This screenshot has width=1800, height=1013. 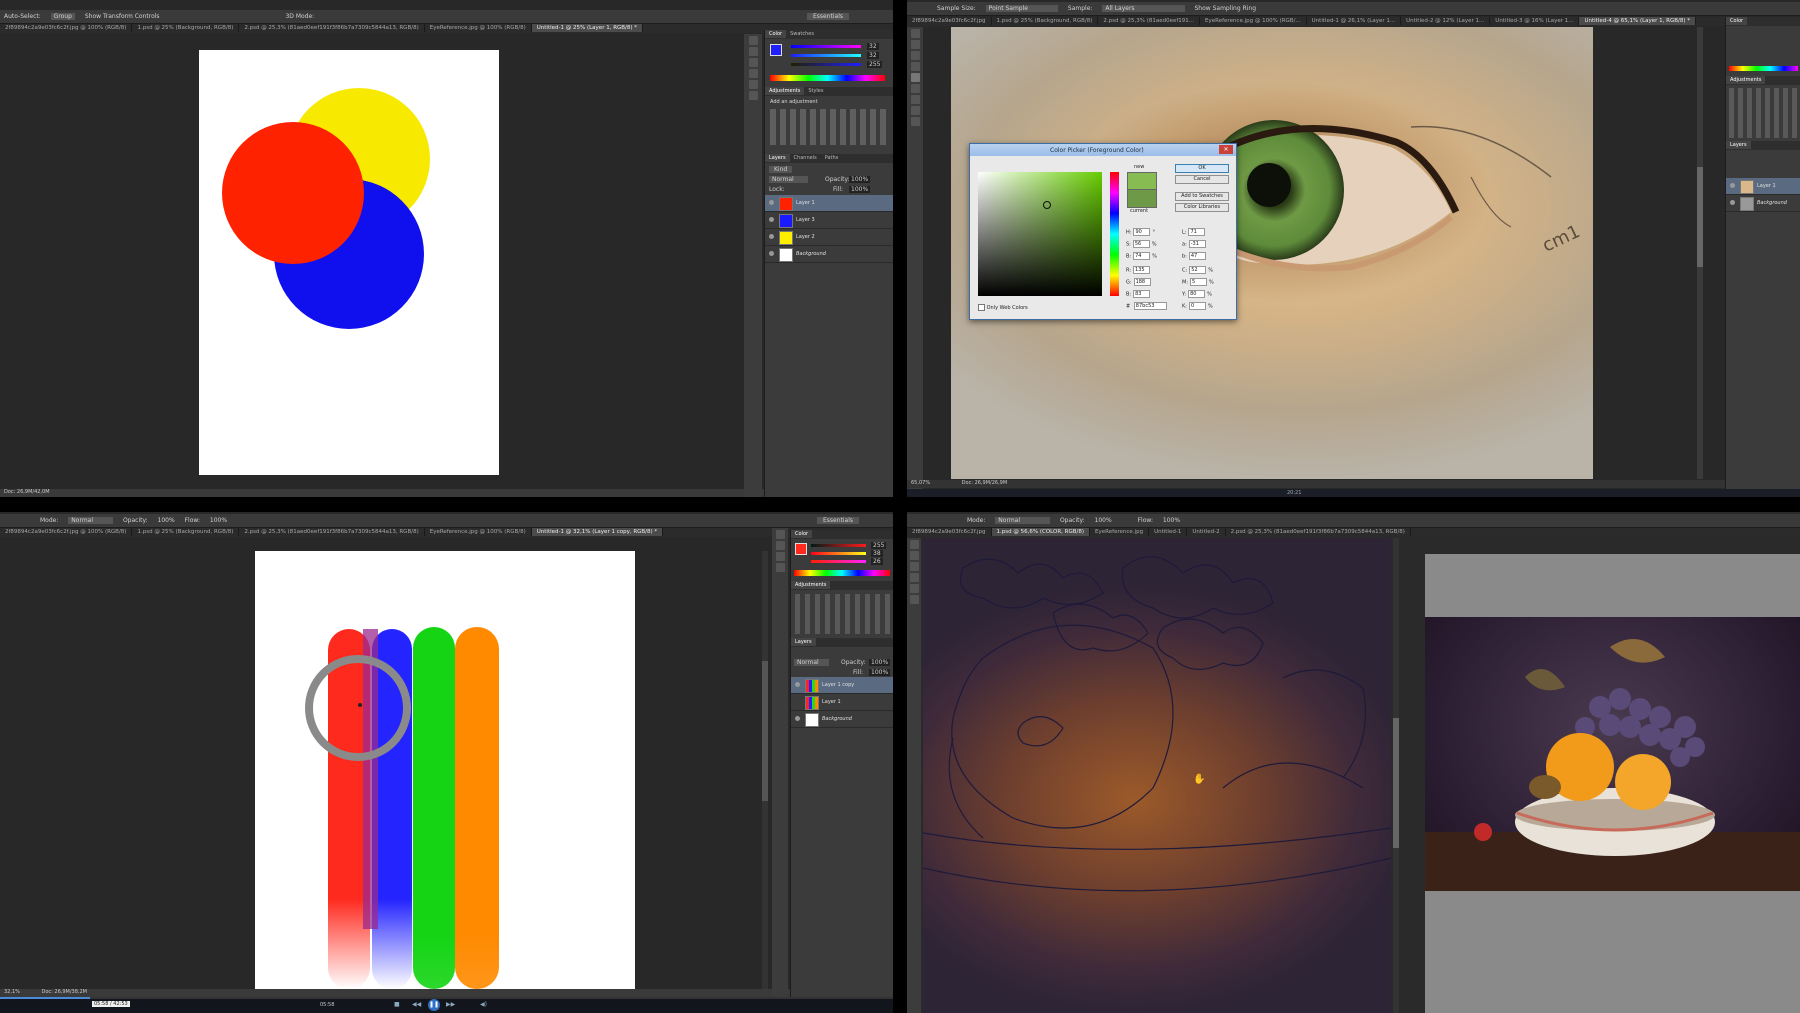 I want to click on play-pause-button: ❚❚, so click(x=434, y=1005).